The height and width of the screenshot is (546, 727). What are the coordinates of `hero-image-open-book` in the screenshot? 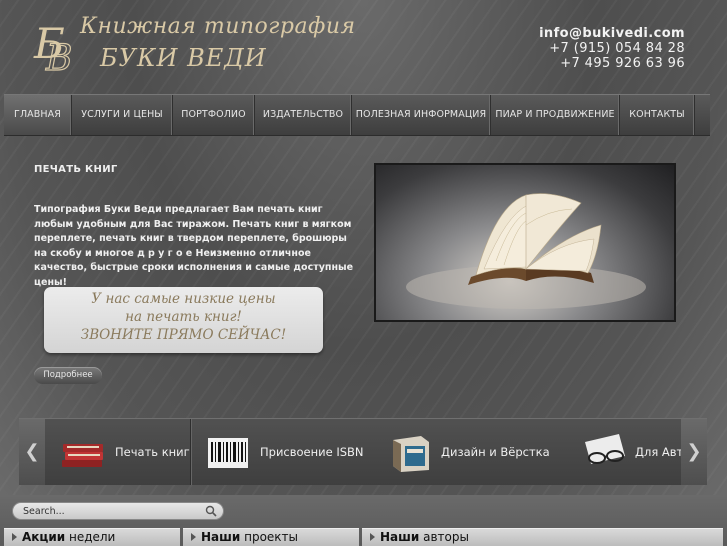 It's located at (525, 242).